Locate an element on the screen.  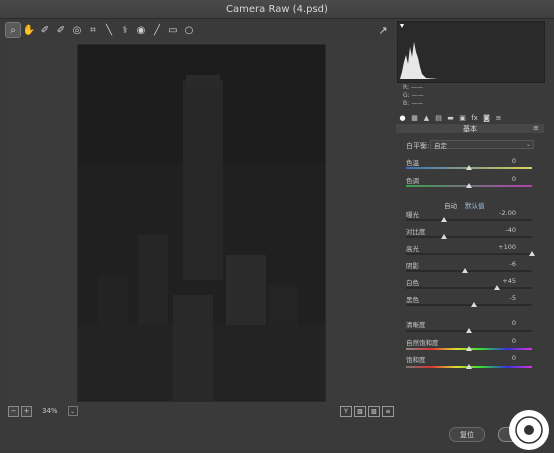
zoom-in-button: + is located at coordinates (26, 411).